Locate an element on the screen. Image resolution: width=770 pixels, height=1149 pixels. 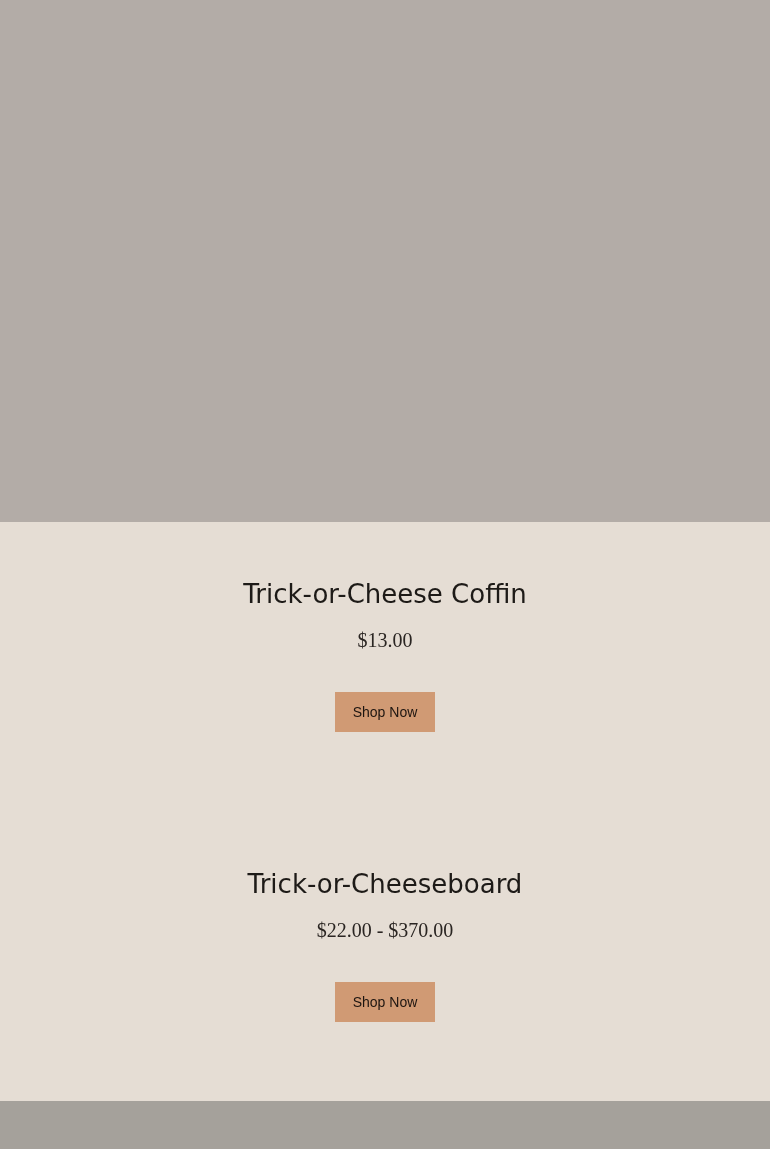
product-price: $13.00 is located at coordinates (385, 640).